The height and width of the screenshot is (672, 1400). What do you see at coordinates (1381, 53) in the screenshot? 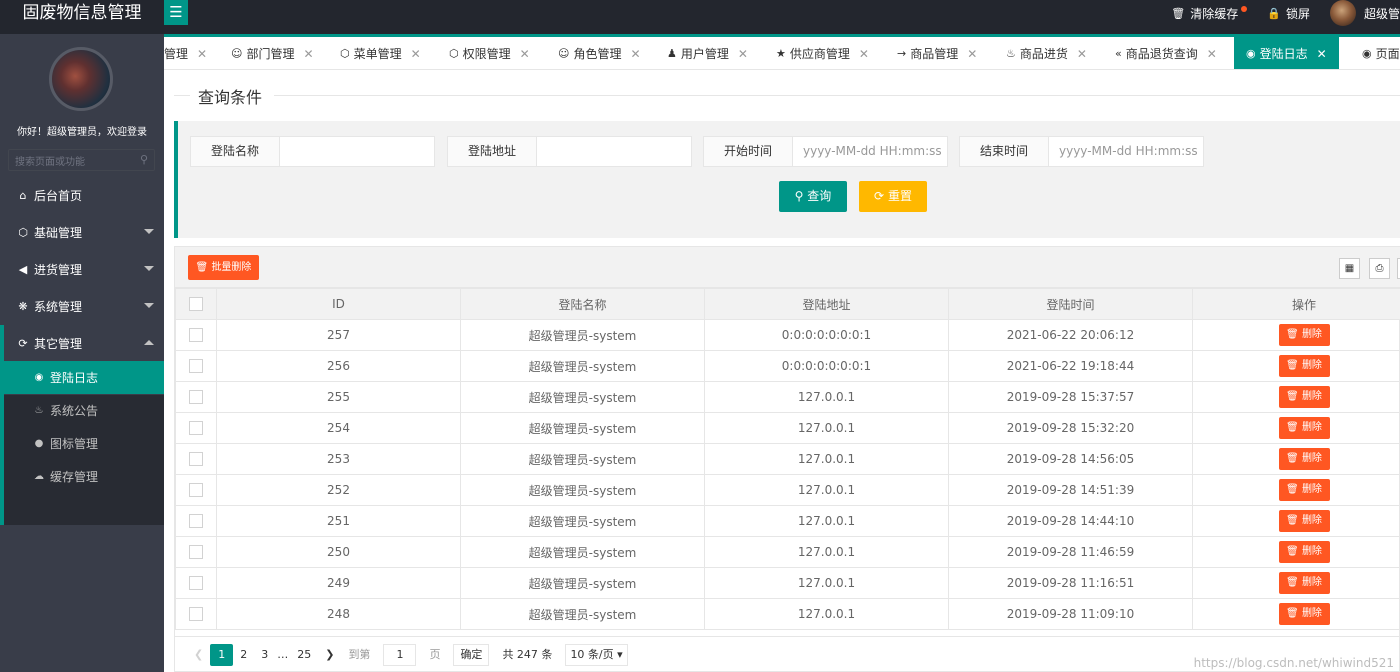
I see `tab-page: ◉ 页面` at bounding box center [1381, 53].